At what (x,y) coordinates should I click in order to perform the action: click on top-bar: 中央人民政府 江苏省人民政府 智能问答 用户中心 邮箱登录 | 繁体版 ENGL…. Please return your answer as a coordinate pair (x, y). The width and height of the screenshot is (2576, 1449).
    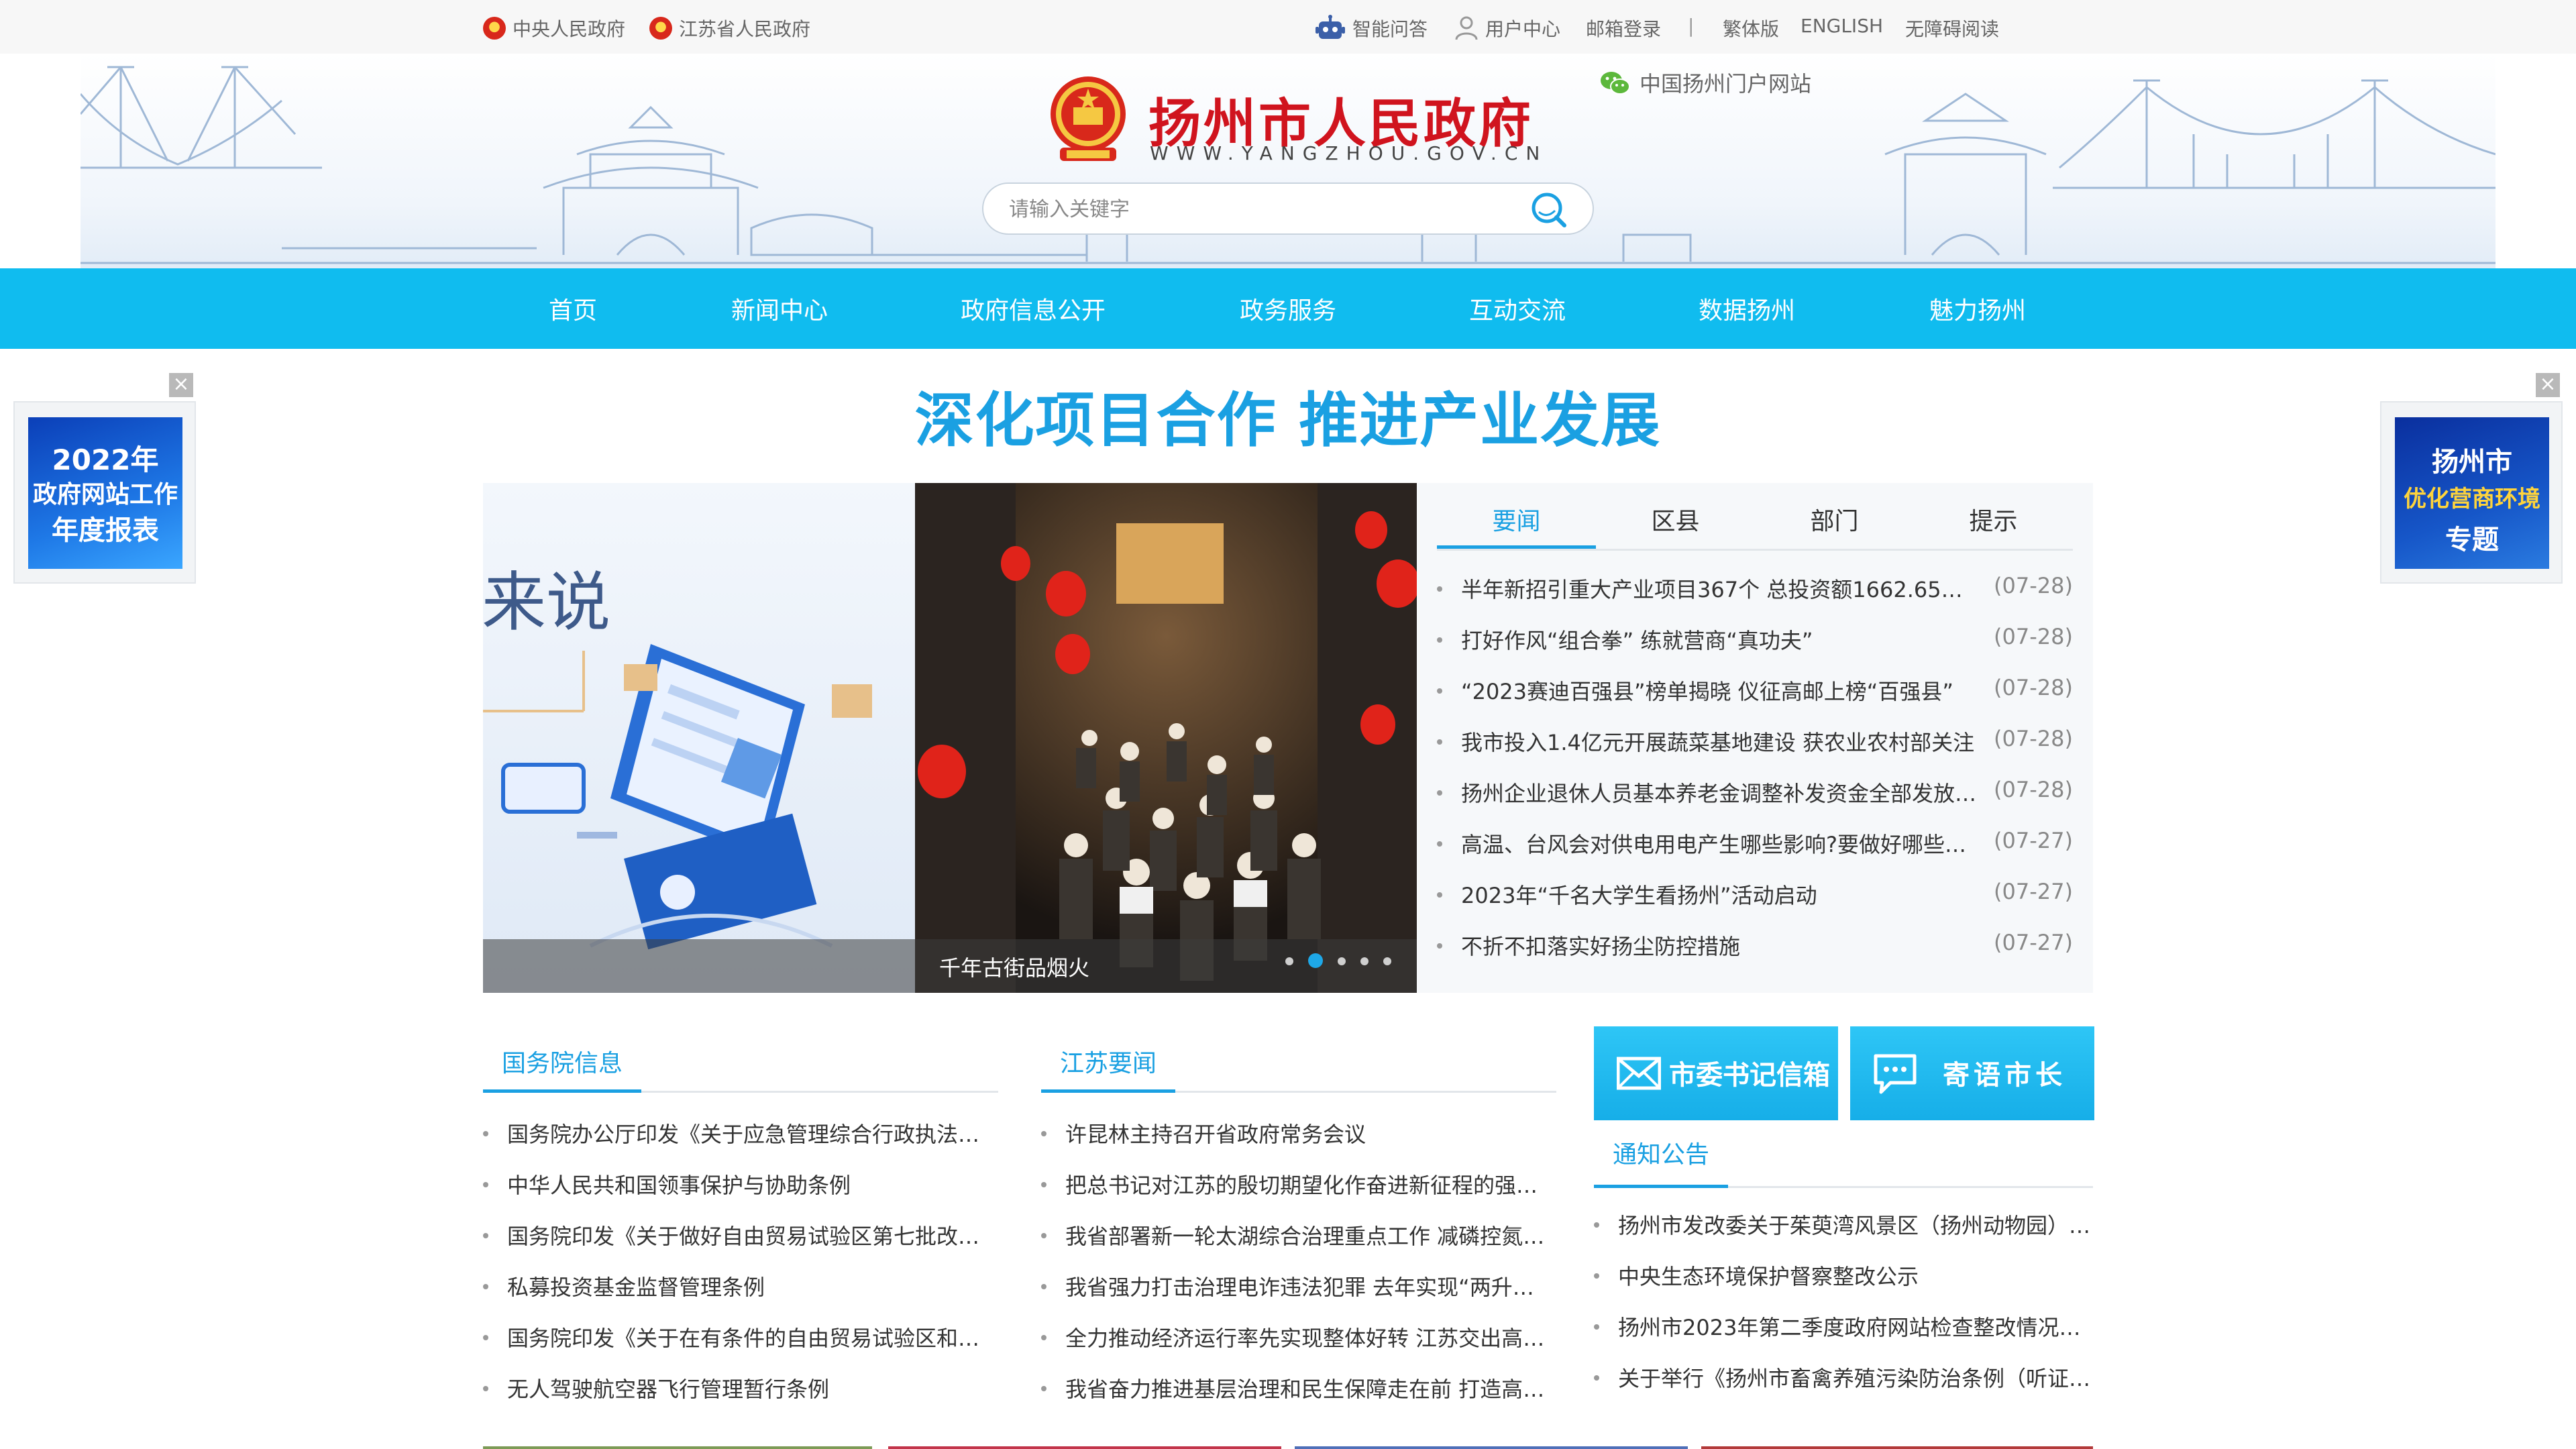
    Looking at the image, I should click on (1288, 27).